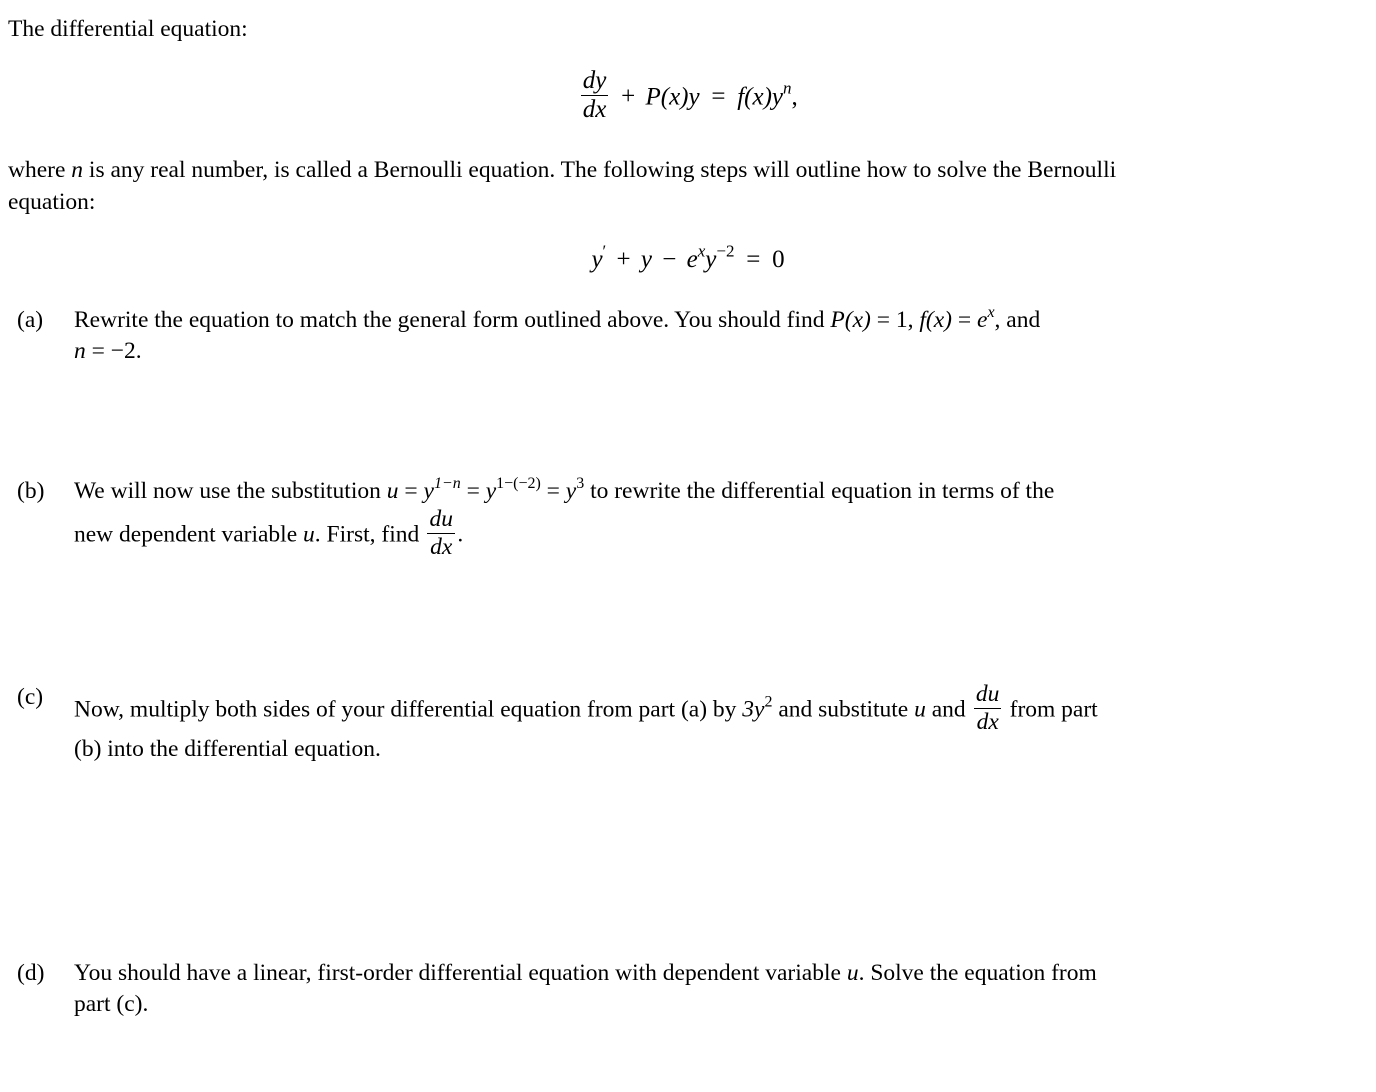 This screenshot has width=1376, height=1092. What do you see at coordinates (794, 97) in the screenshot?
I see `equation-comma: ,` at bounding box center [794, 97].